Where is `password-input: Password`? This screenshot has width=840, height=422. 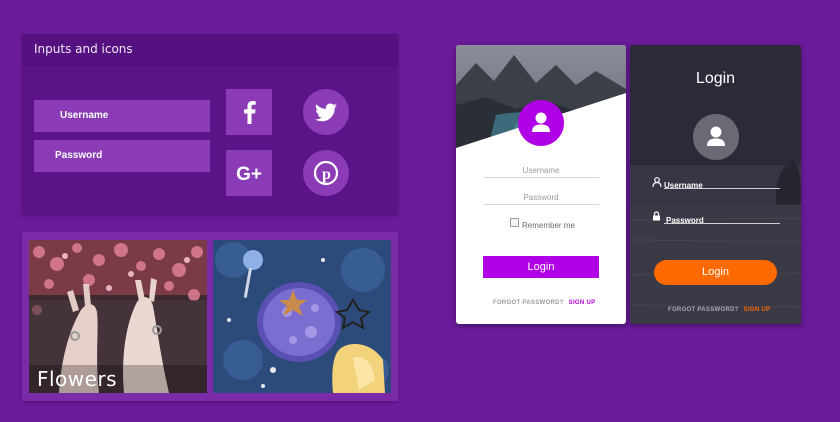
password-input: Password is located at coordinates (122, 156).